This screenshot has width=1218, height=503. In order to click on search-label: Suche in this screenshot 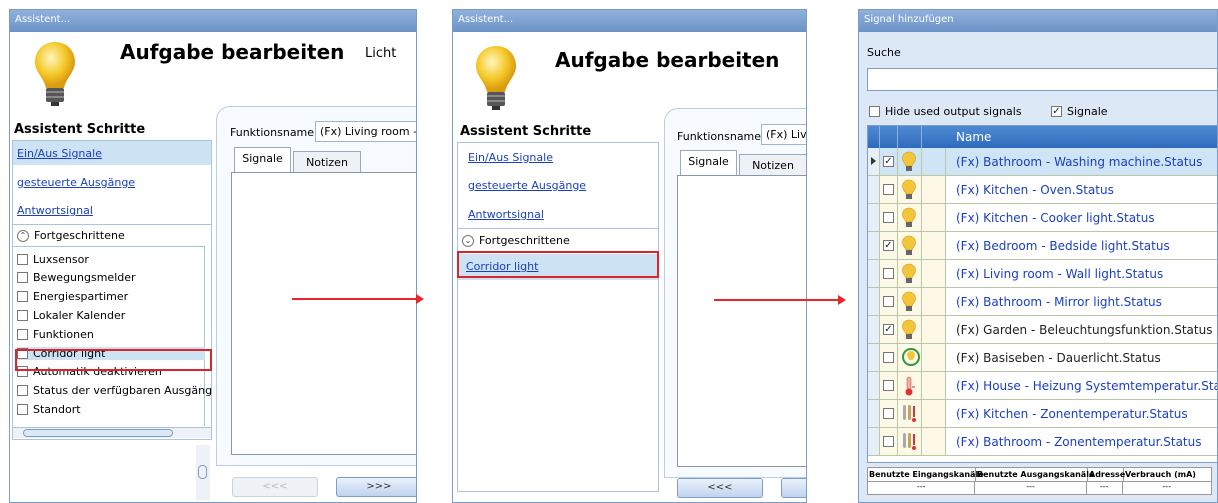, I will do `click(884, 52)`.